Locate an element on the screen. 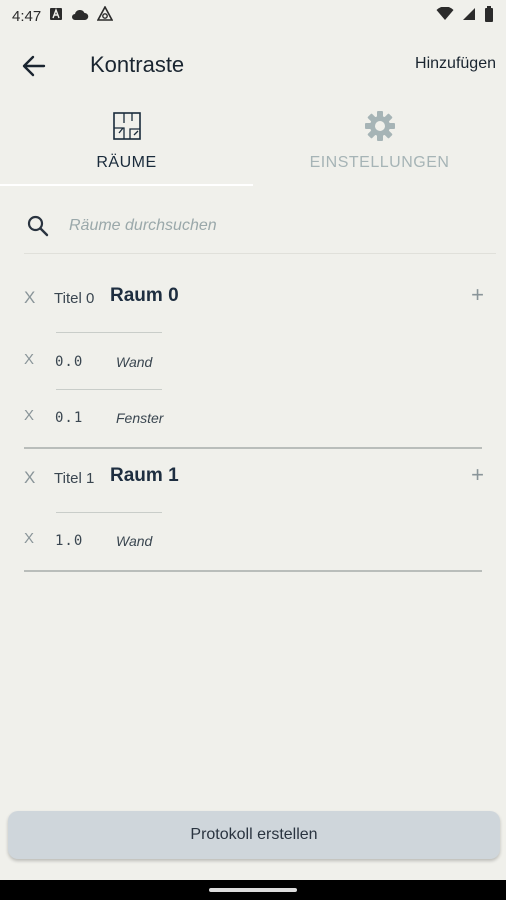 This screenshot has height=900, width=506. status-right-icons is located at coordinates (465, 16).